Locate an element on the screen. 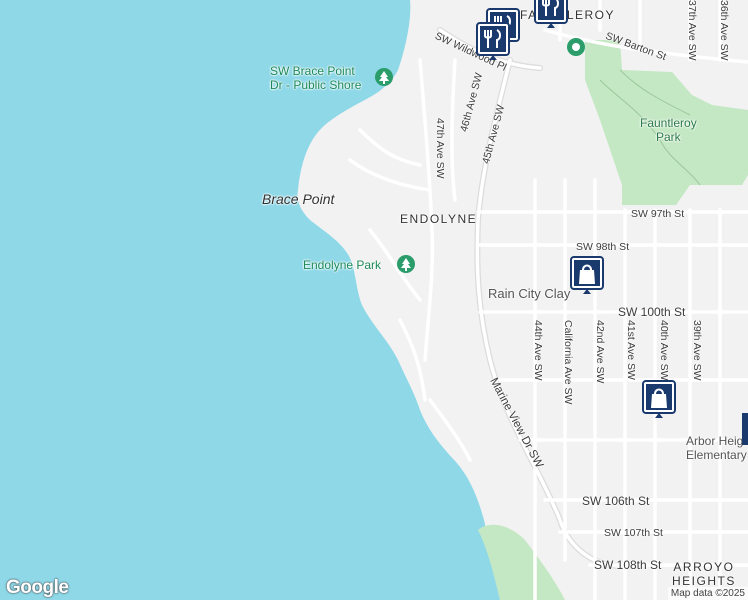 Image resolution: width=748 pixels, height=600 pixels. road-label-36th-ave-top: 36th Ave SW is located at coordinates (724, 30).